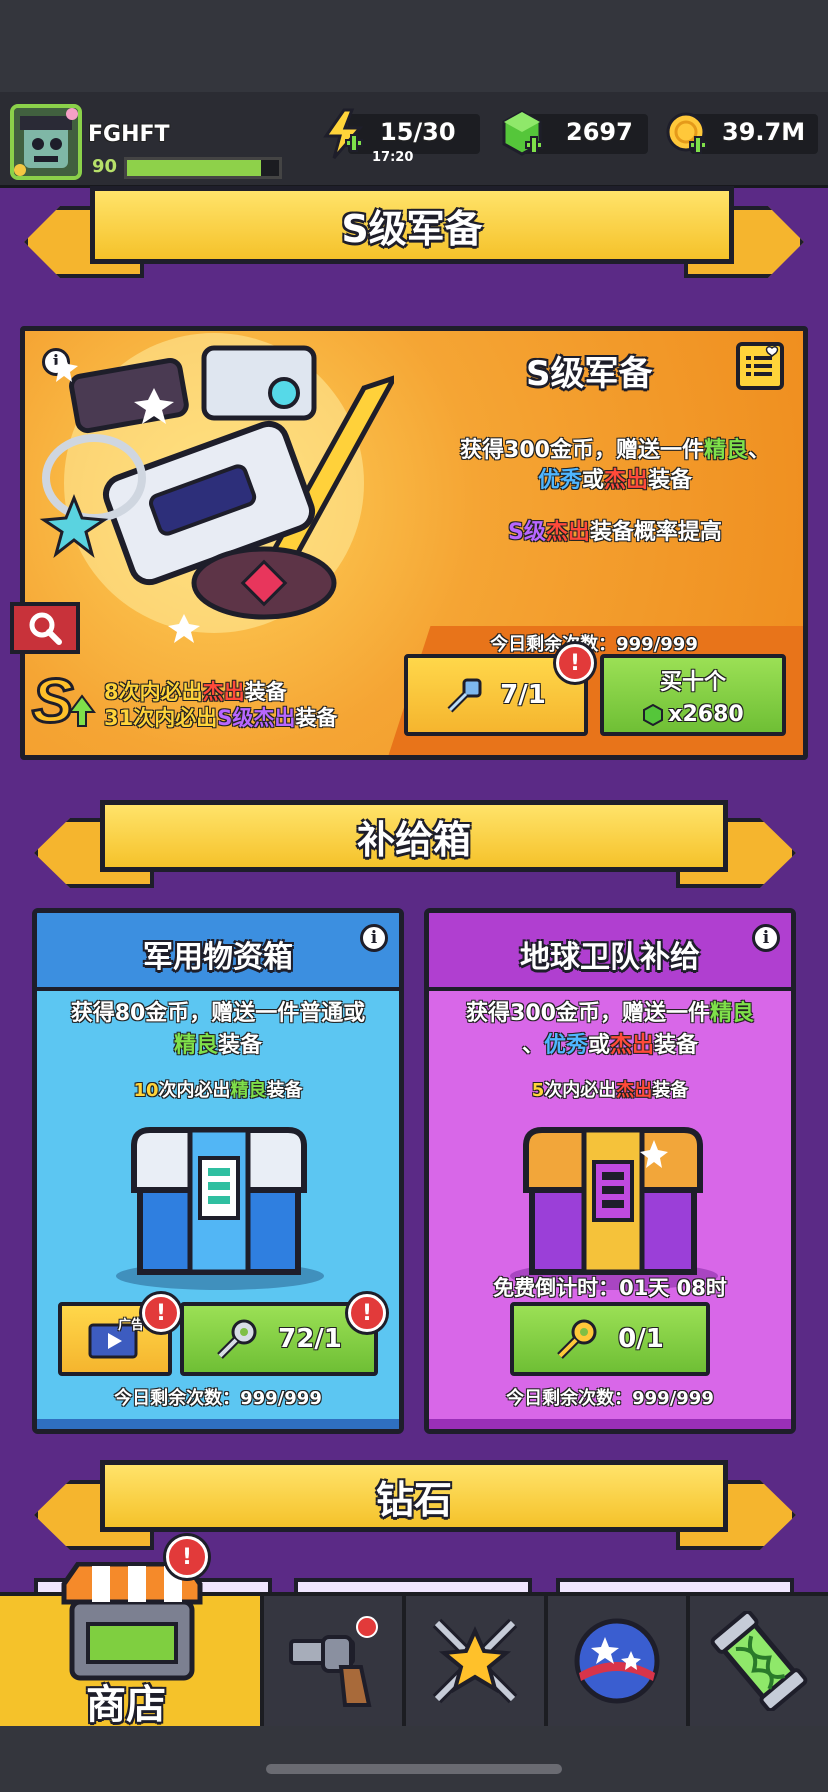 The width and height of the screenshot is (828, 1792). What do you see at coordinates (641, 1339) in the screenshot?
I see `earth-key-count: 0/1` at bounding box center [641, 1339].